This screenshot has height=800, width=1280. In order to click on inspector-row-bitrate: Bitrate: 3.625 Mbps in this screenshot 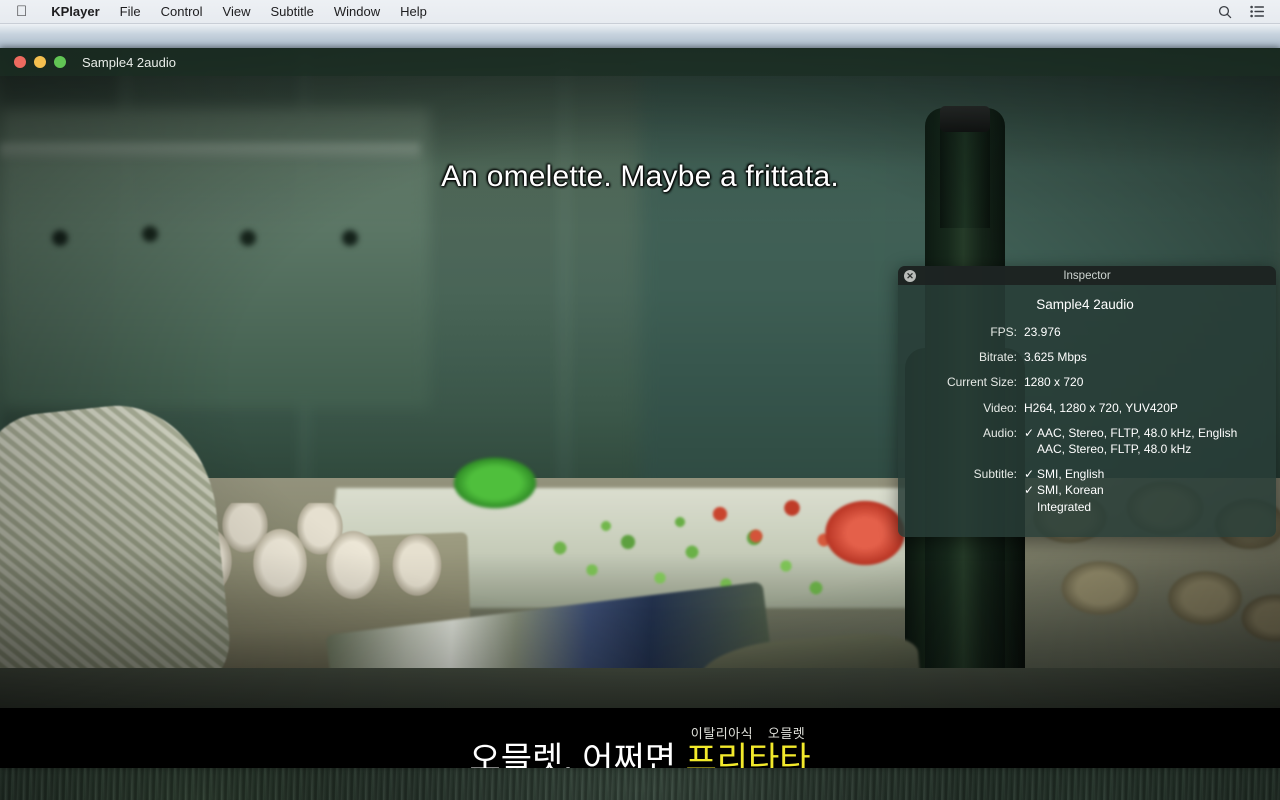, I will do `click(1085, 357)`.